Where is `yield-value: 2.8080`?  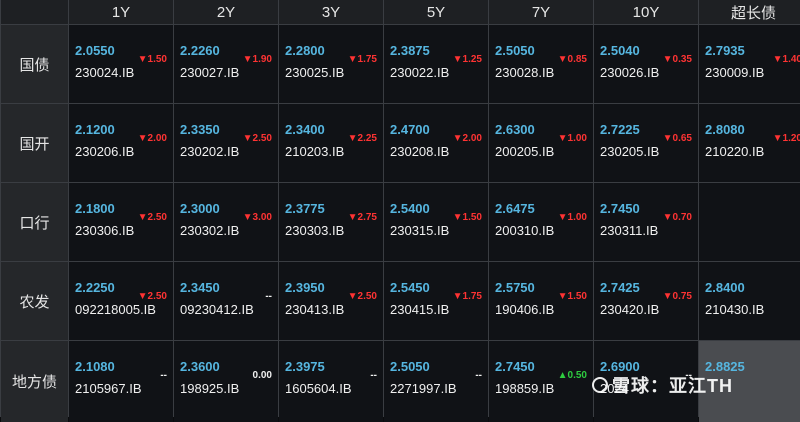
yield-value: 2.8080 is located at coordinates (725, 129).